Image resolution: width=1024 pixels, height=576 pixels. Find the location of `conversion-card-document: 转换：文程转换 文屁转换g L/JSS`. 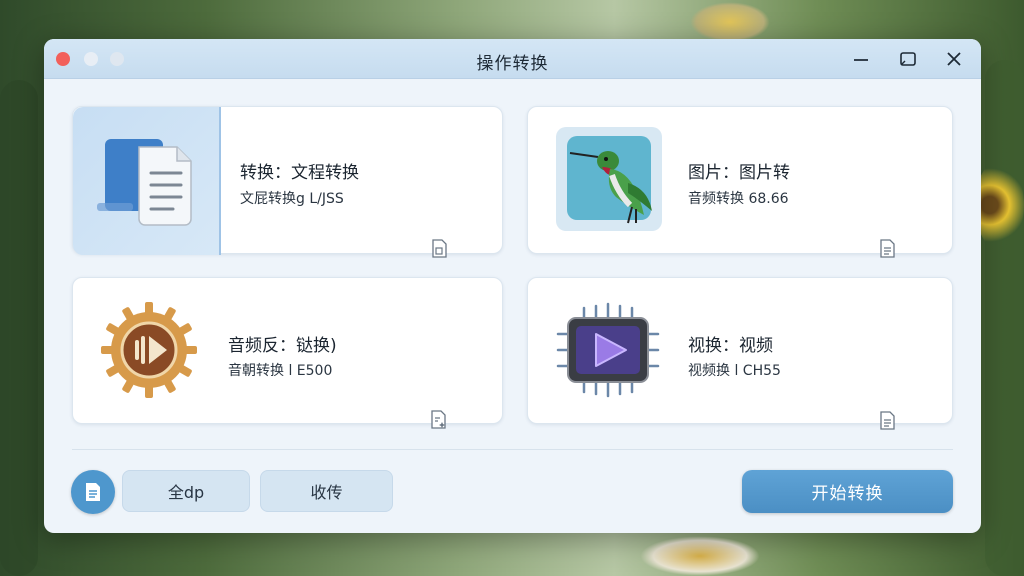

conversion-card-document: 转换：文程转换 文屁转换g L/JSS is located at coordinates (287, 182).